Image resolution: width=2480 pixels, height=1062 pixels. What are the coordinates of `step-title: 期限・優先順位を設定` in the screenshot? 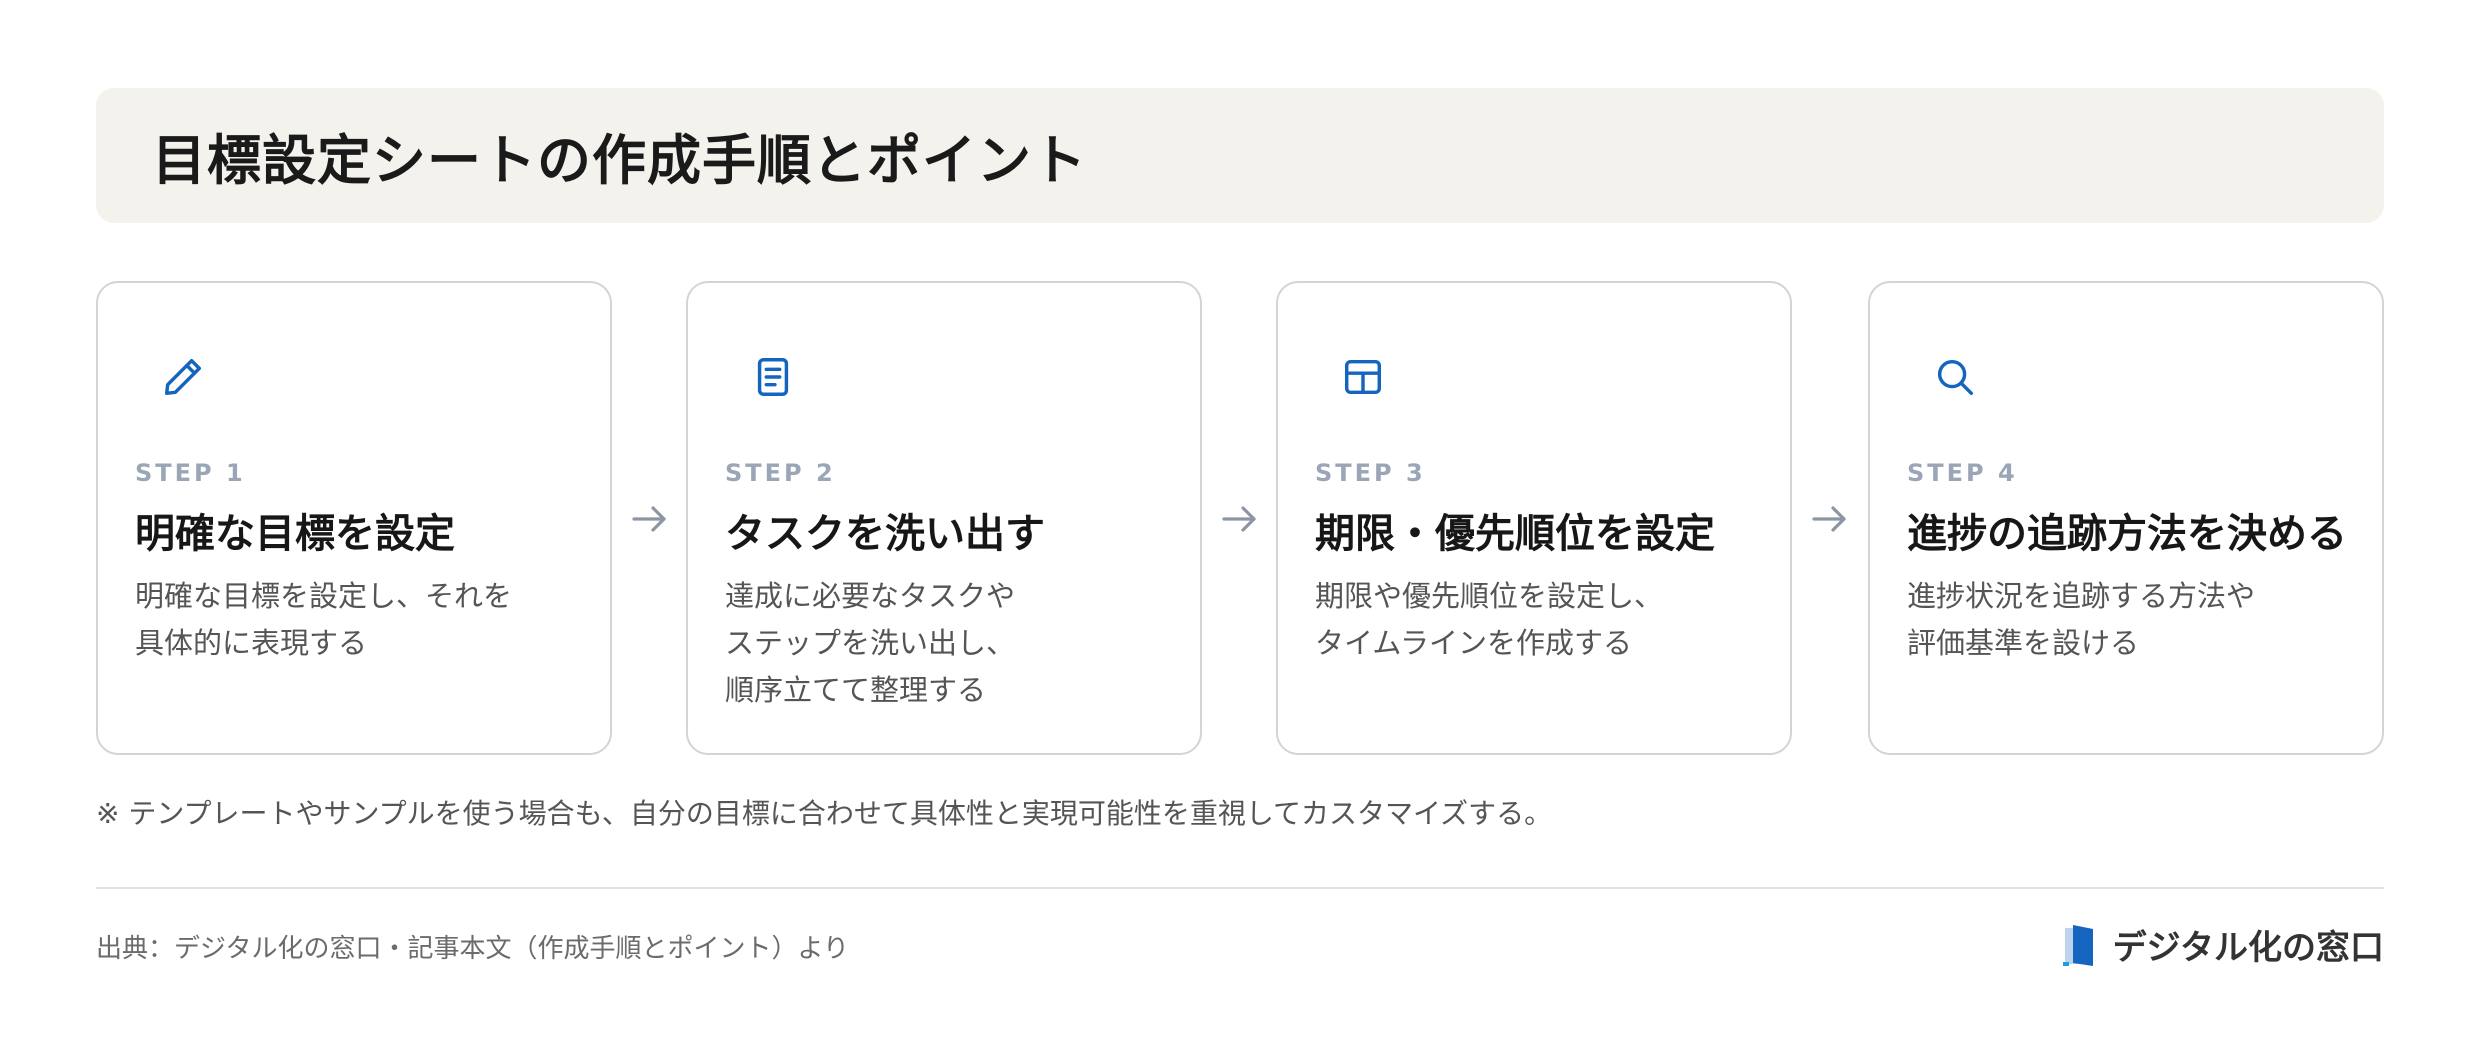 It's located at (1515, 534).